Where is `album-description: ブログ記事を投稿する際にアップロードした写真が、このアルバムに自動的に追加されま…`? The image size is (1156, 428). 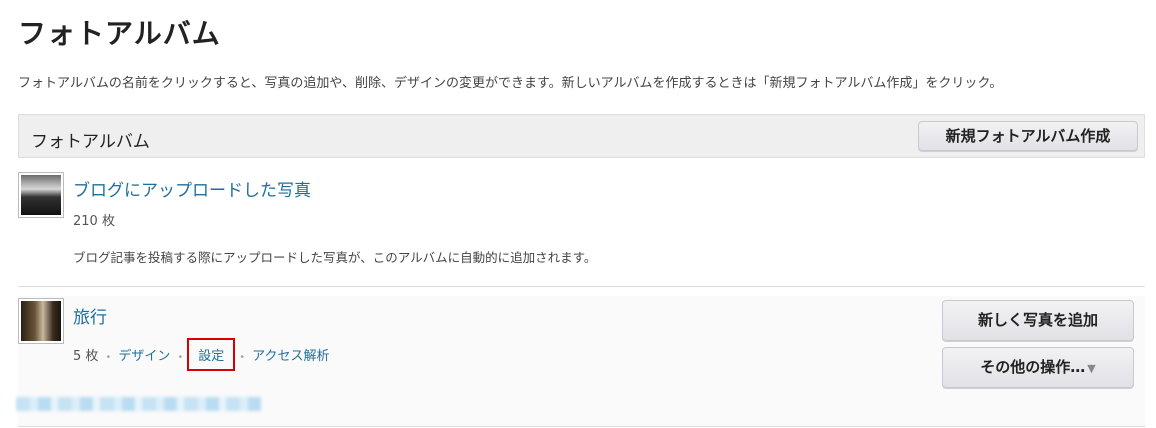
album-description: ブログ記事を投稿する際にアップロードした写真が、このアルバムに自動的に追加されま… is located at coordinates (335, 257).